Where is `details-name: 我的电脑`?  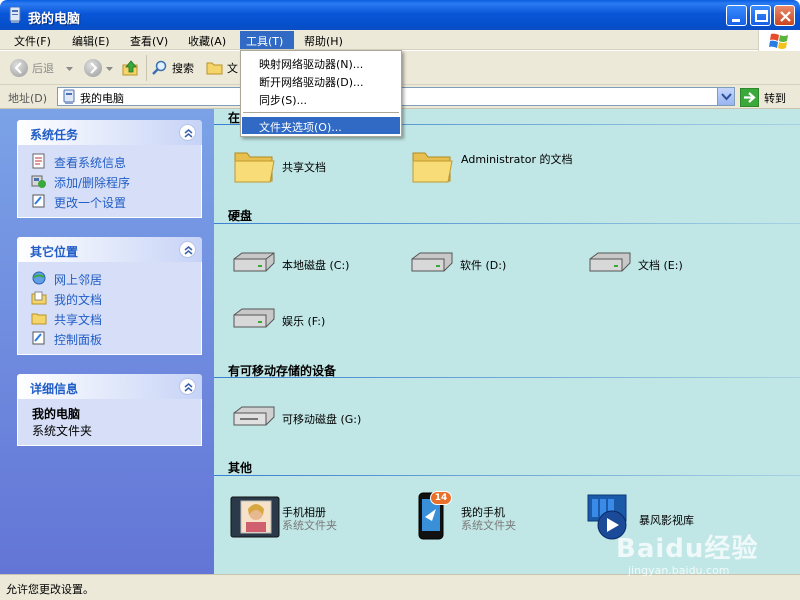
details-name: 我的电脑 is located at coordinates (56, 414).